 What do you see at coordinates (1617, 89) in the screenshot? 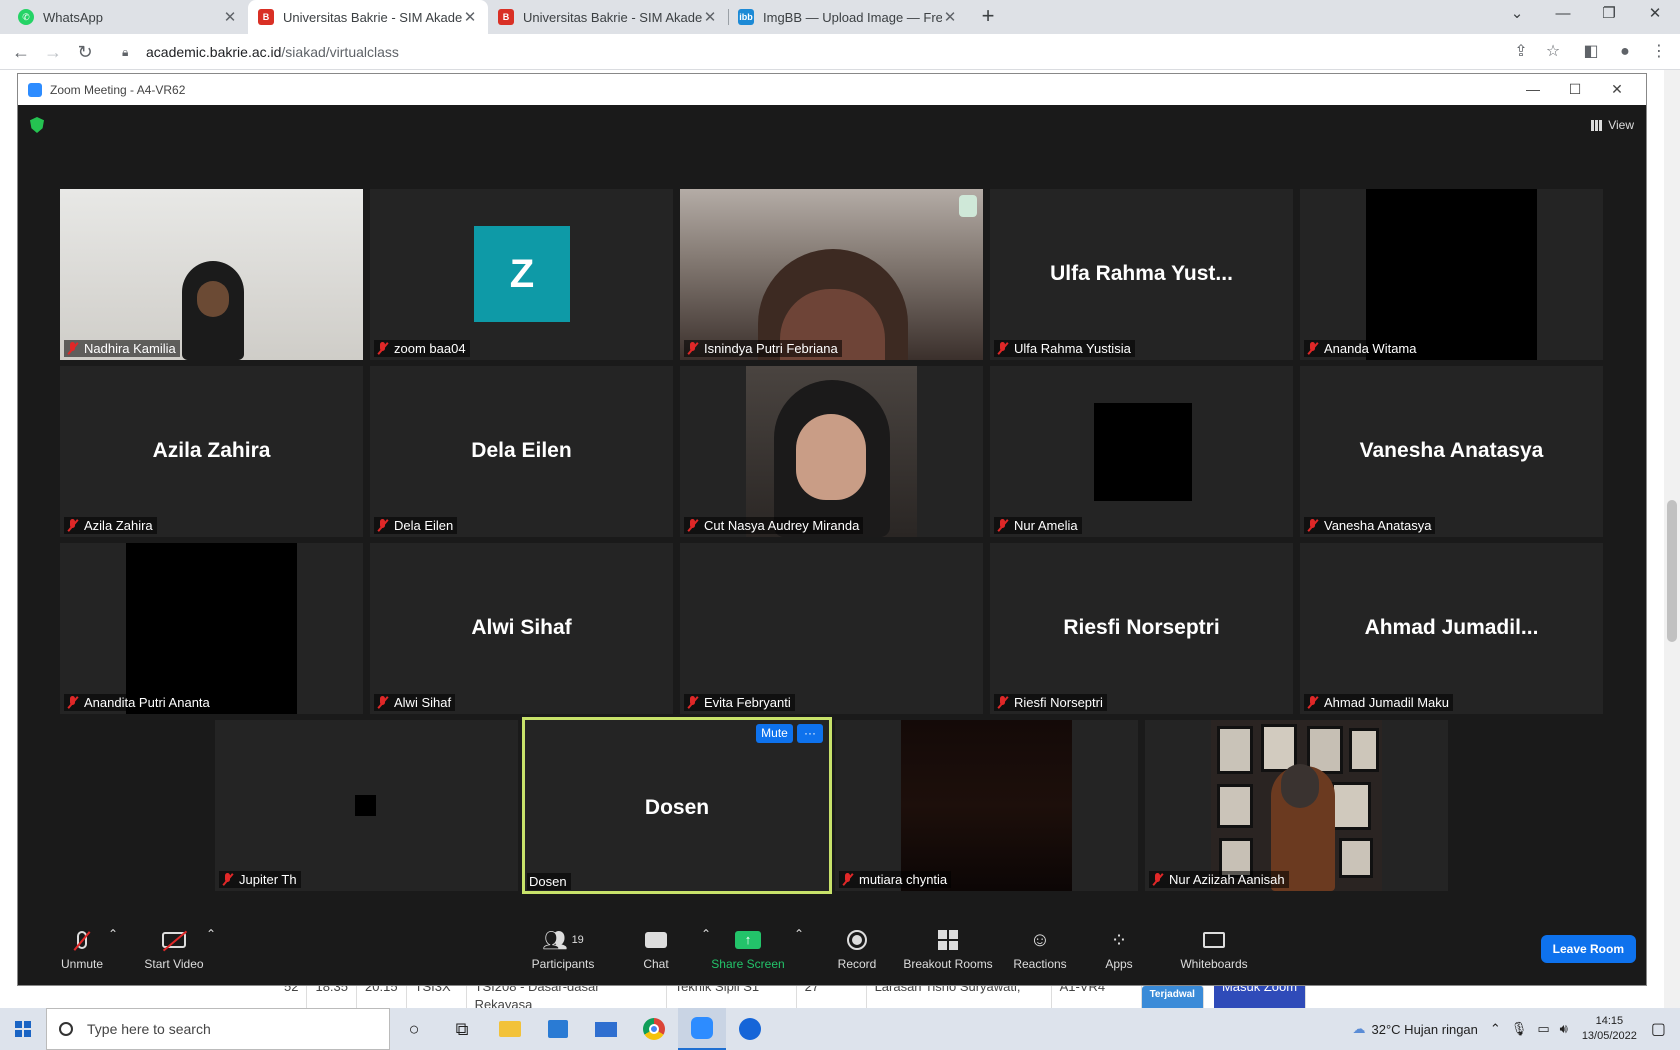
I see `zoom-close-icon: ✕` at bounding box center [1617, 89].